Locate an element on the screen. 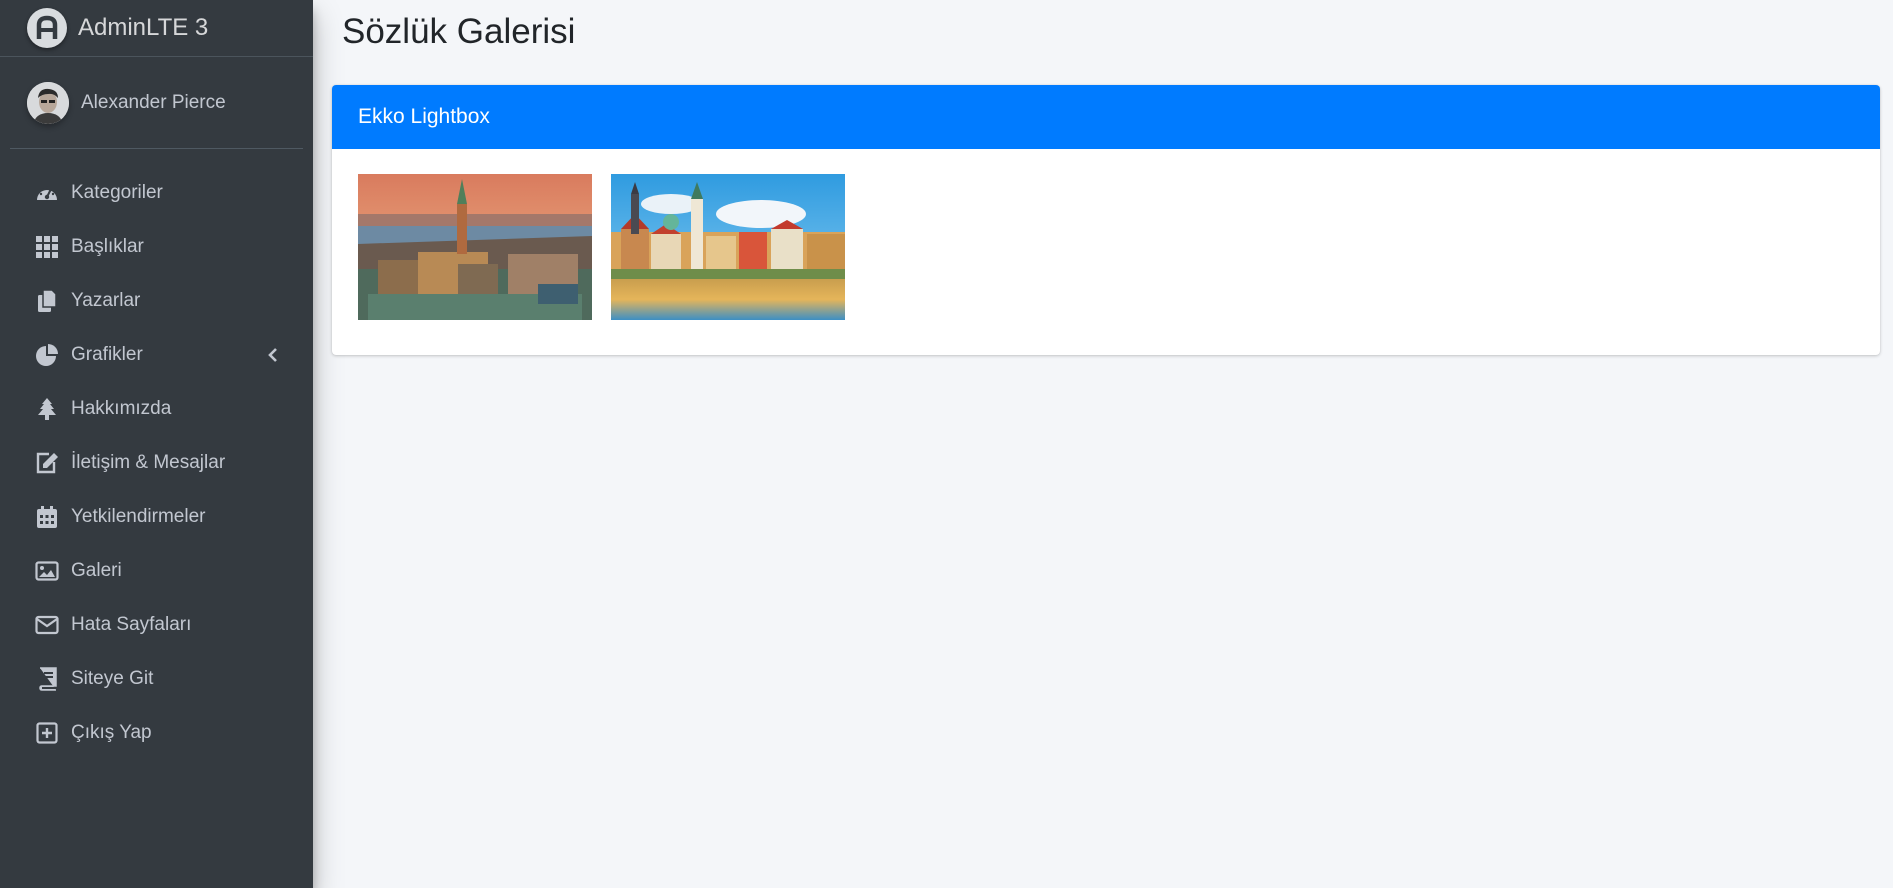 This screenshot has width=1893, height=888. sidebar-item-label: Galeri is located at coordinates (96, 570).